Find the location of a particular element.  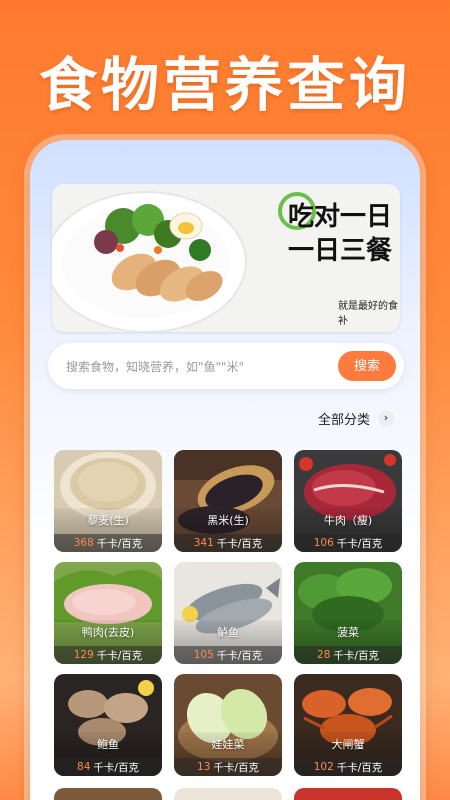

chevron-right-icon: › is located at coordinates (386, 418).